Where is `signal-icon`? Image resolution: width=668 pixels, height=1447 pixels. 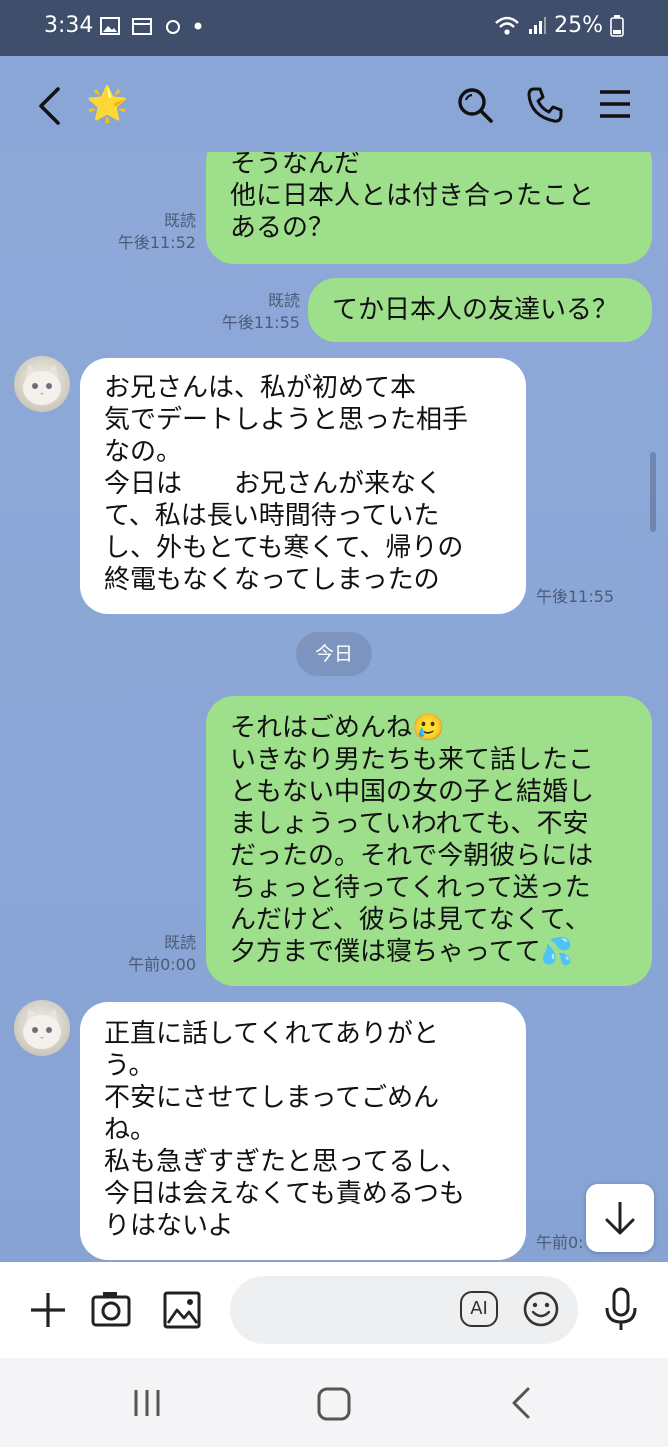 signal-icon is located at coordinates (538, 25).